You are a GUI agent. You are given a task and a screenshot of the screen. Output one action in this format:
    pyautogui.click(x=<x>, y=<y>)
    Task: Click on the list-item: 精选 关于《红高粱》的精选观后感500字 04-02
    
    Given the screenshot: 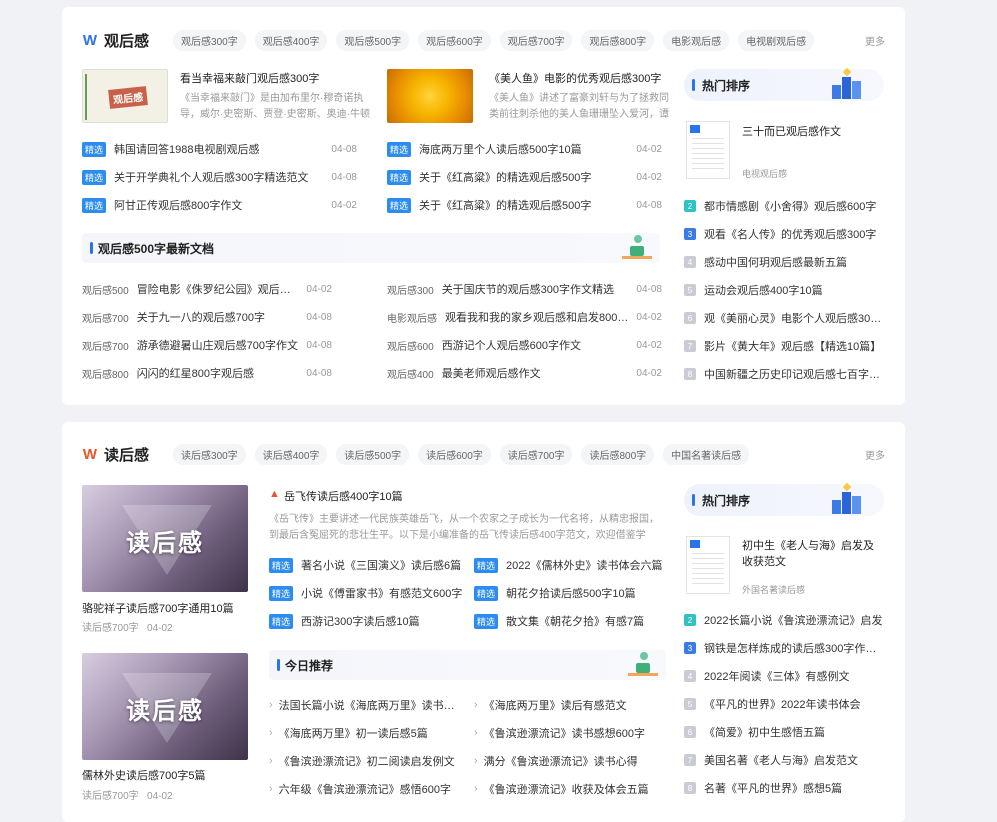 What is the action you would take?
    pyautogui.click(x=524, y=177)
    